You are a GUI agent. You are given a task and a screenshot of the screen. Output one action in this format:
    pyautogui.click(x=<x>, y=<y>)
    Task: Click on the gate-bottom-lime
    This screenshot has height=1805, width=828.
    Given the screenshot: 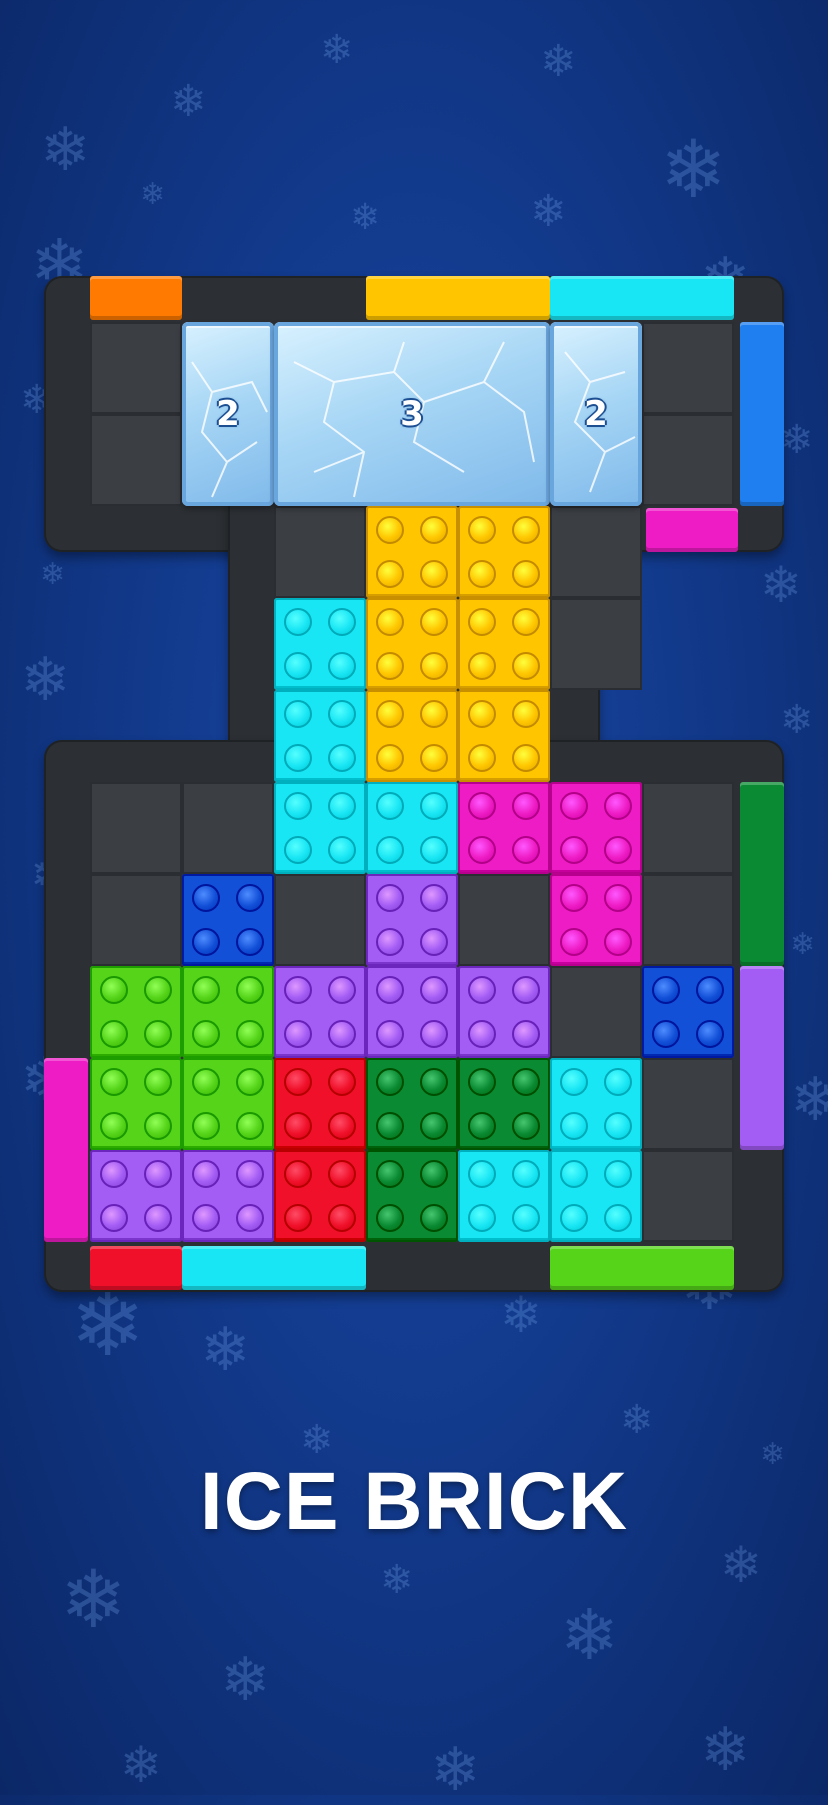 What is the action you would take?
    pyautogui.click(x=642, y=1268)
    